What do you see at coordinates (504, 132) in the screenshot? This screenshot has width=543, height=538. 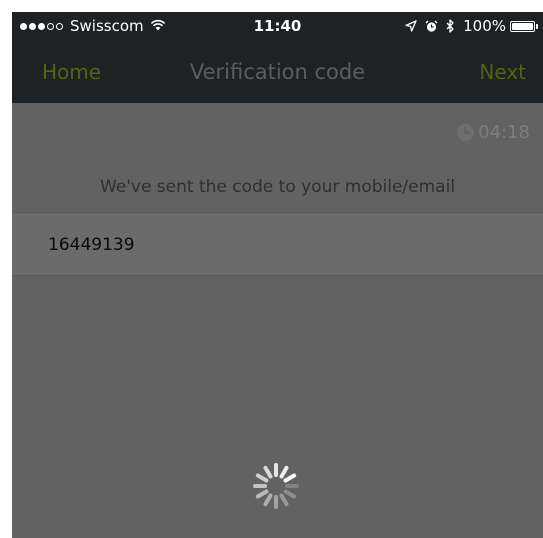 I see `timer-value: 04:18` at bounding box center [504, 132].